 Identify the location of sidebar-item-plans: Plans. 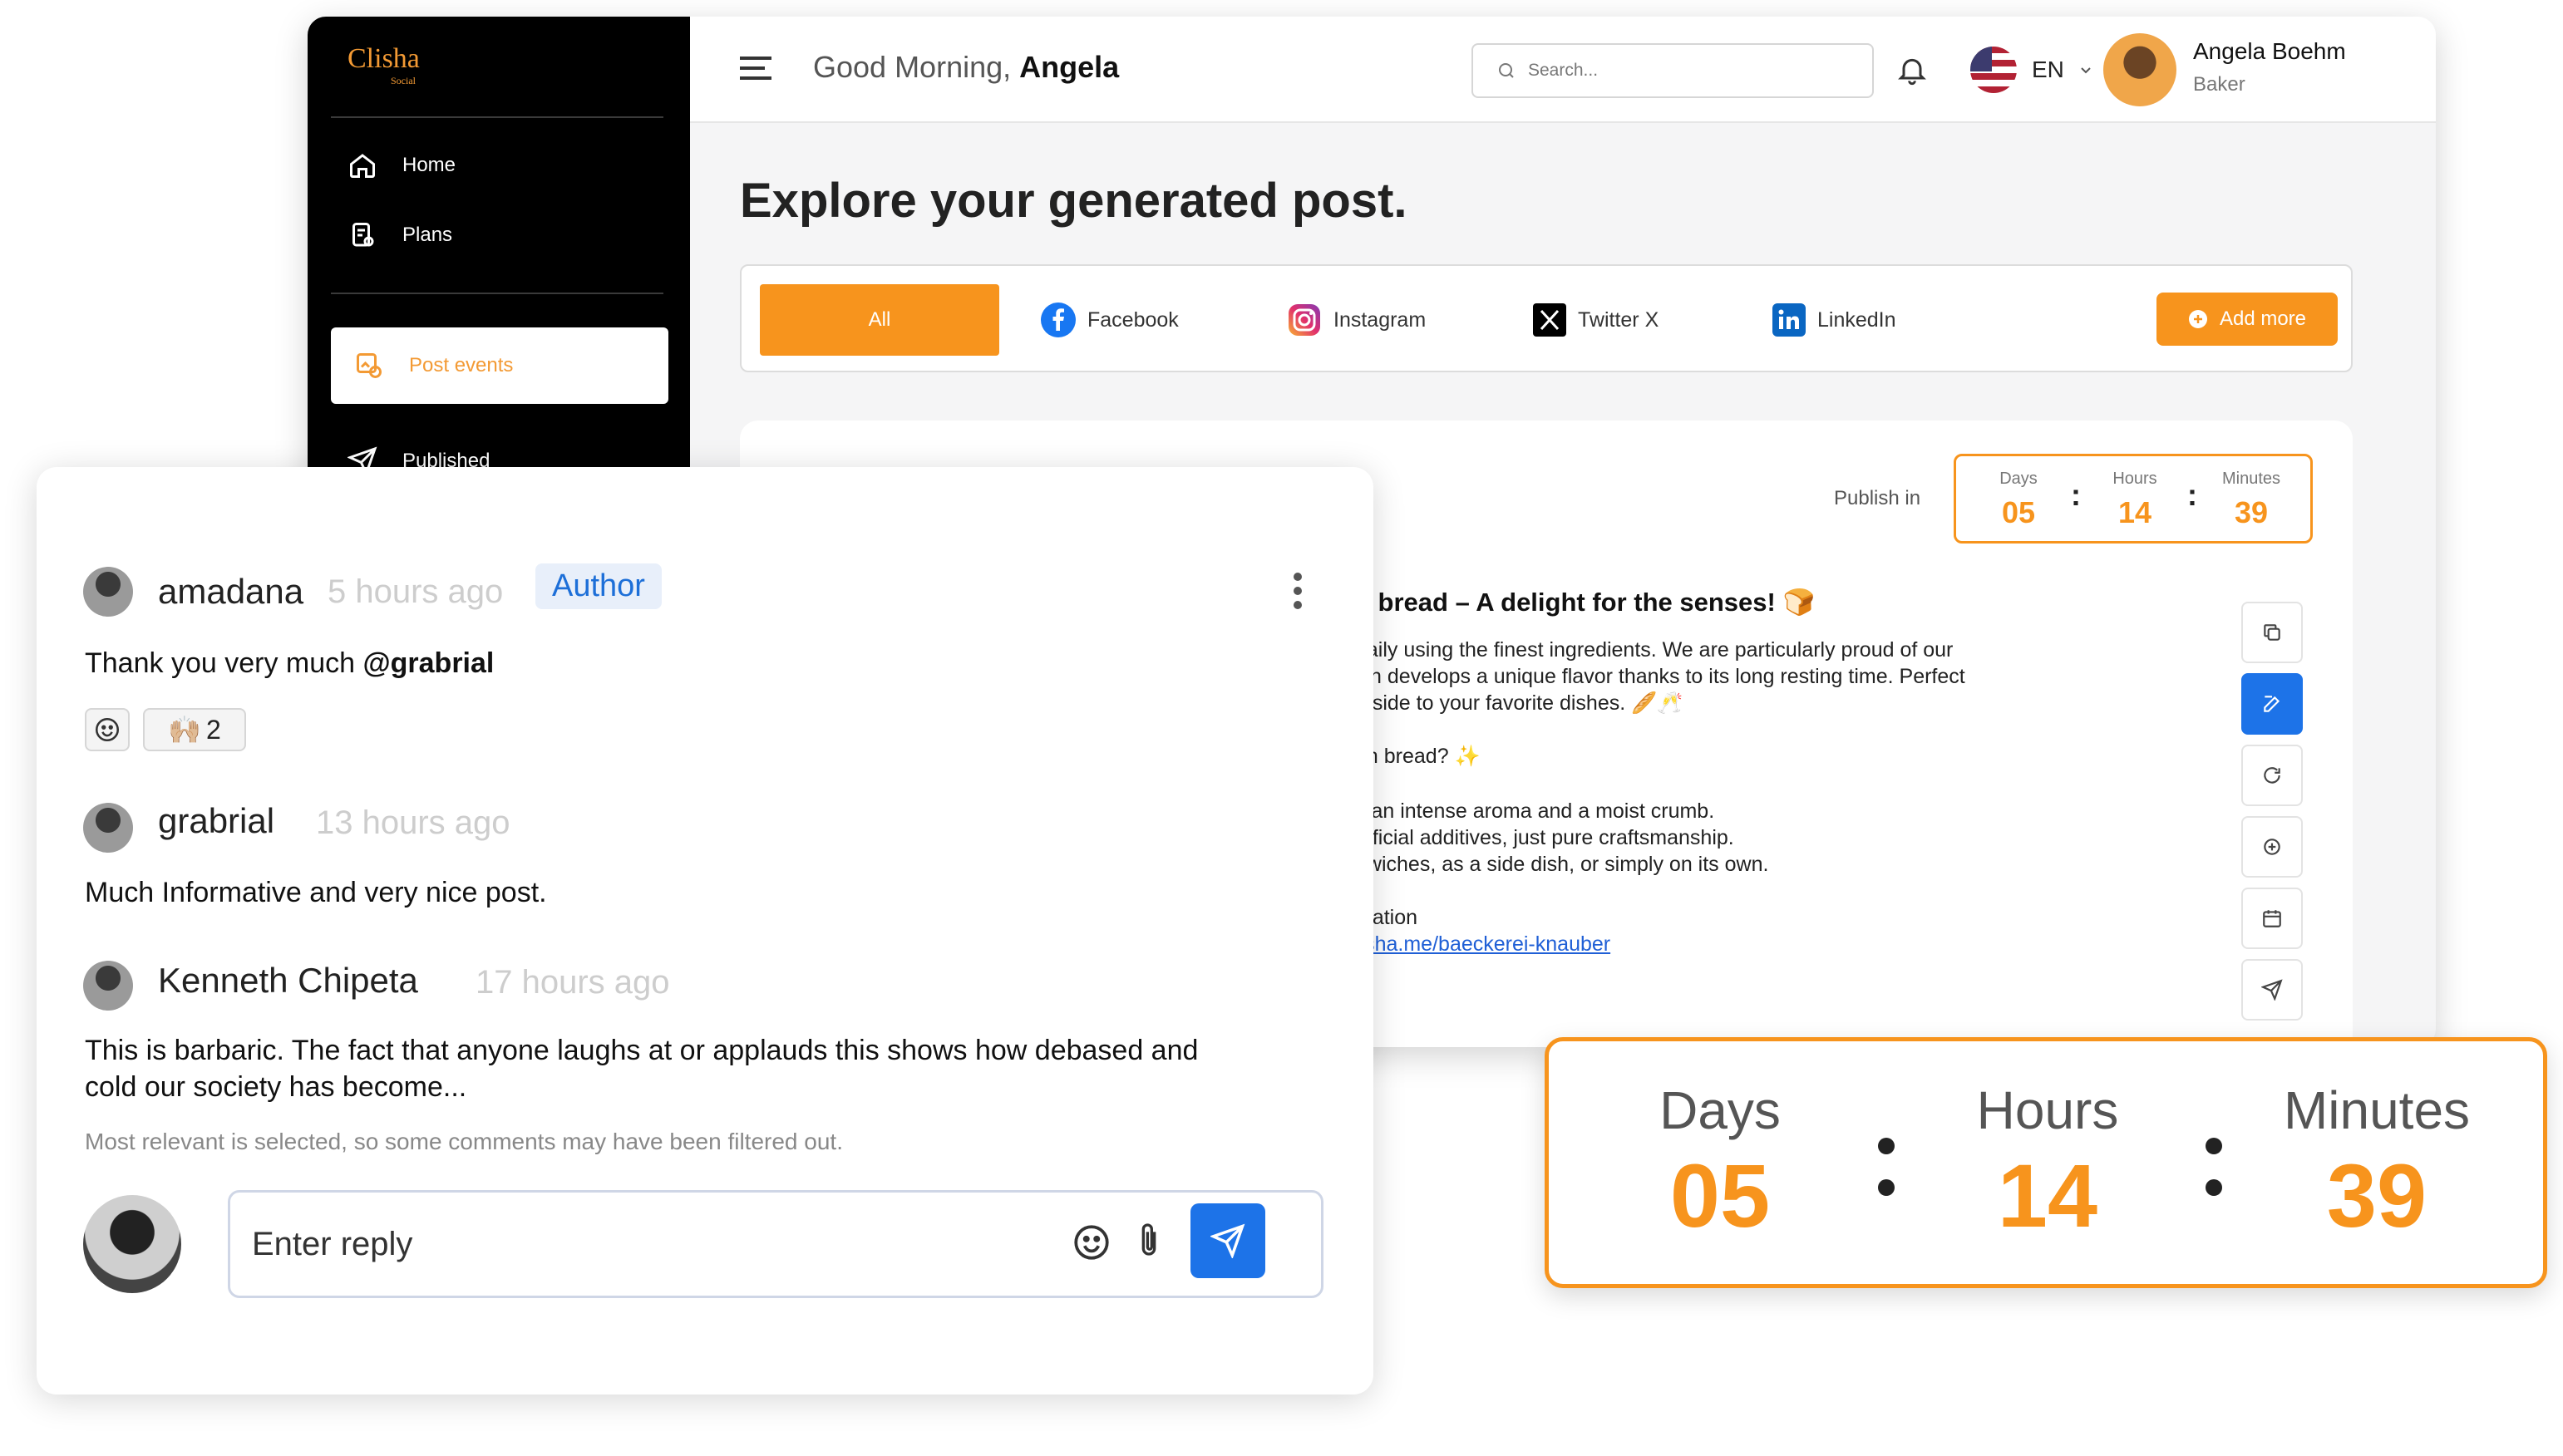
(400, 235).